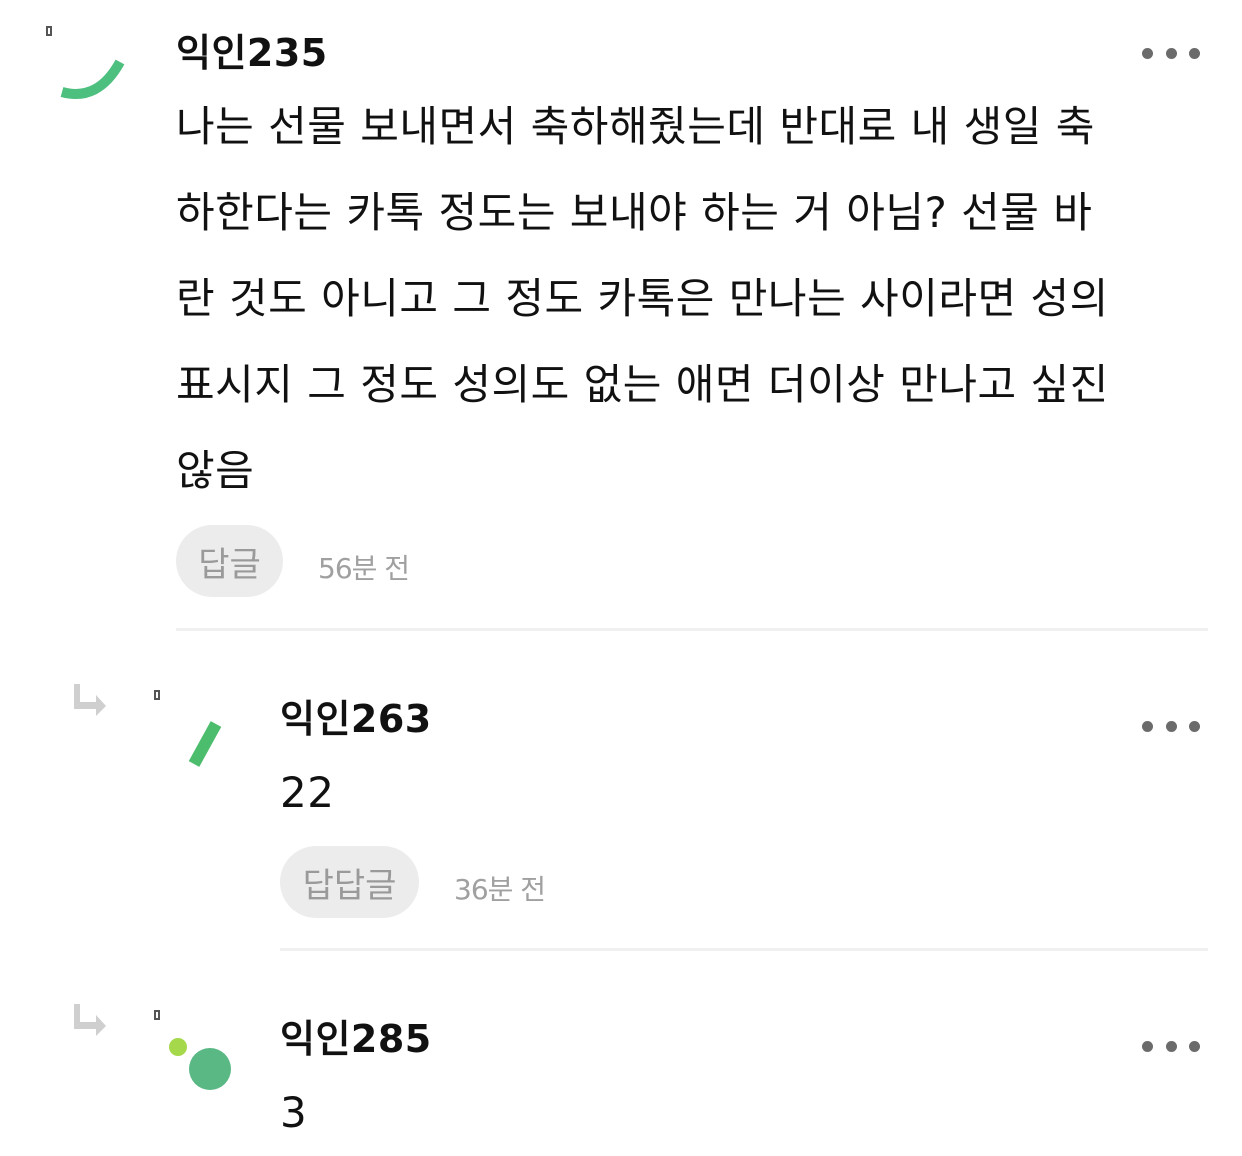 Image resolution: width=1242 pixels, height=1156 pixels. Describe the element at coordinates (635, 126) in the screenshot. I see `comment-line: 나는 선물 보내면서 축하해줬는데 반대로 내 생일 축` at that location.